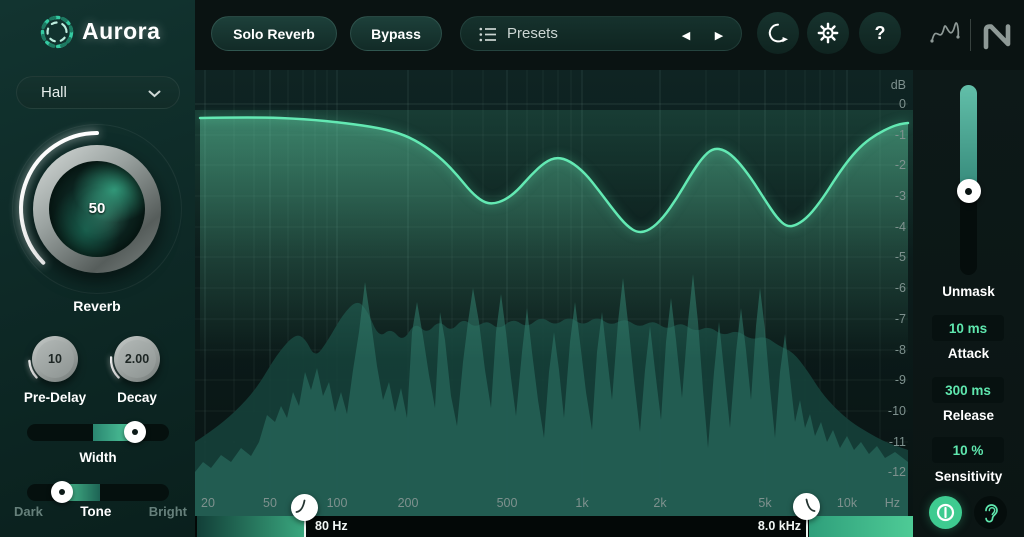 Image resolution: width=1024 pixels, height=537 pixels. I want to click on db-tick-label: -5, so click(900, 257).